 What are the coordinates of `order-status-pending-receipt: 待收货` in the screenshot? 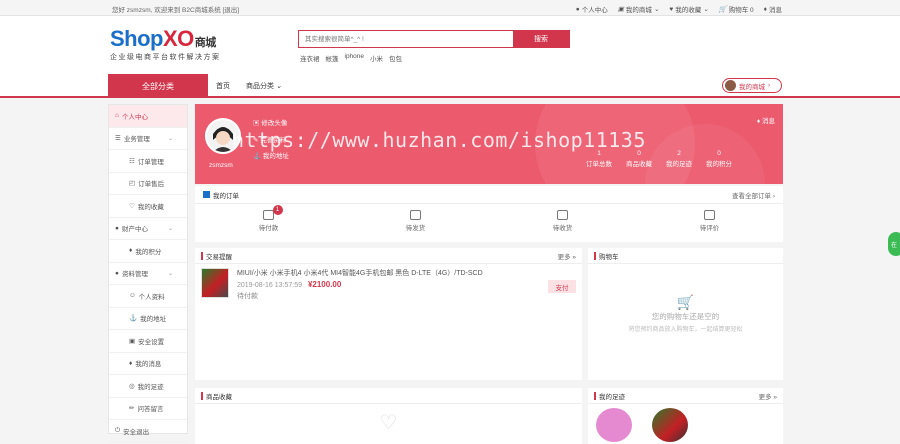 It's located at (562, 222).